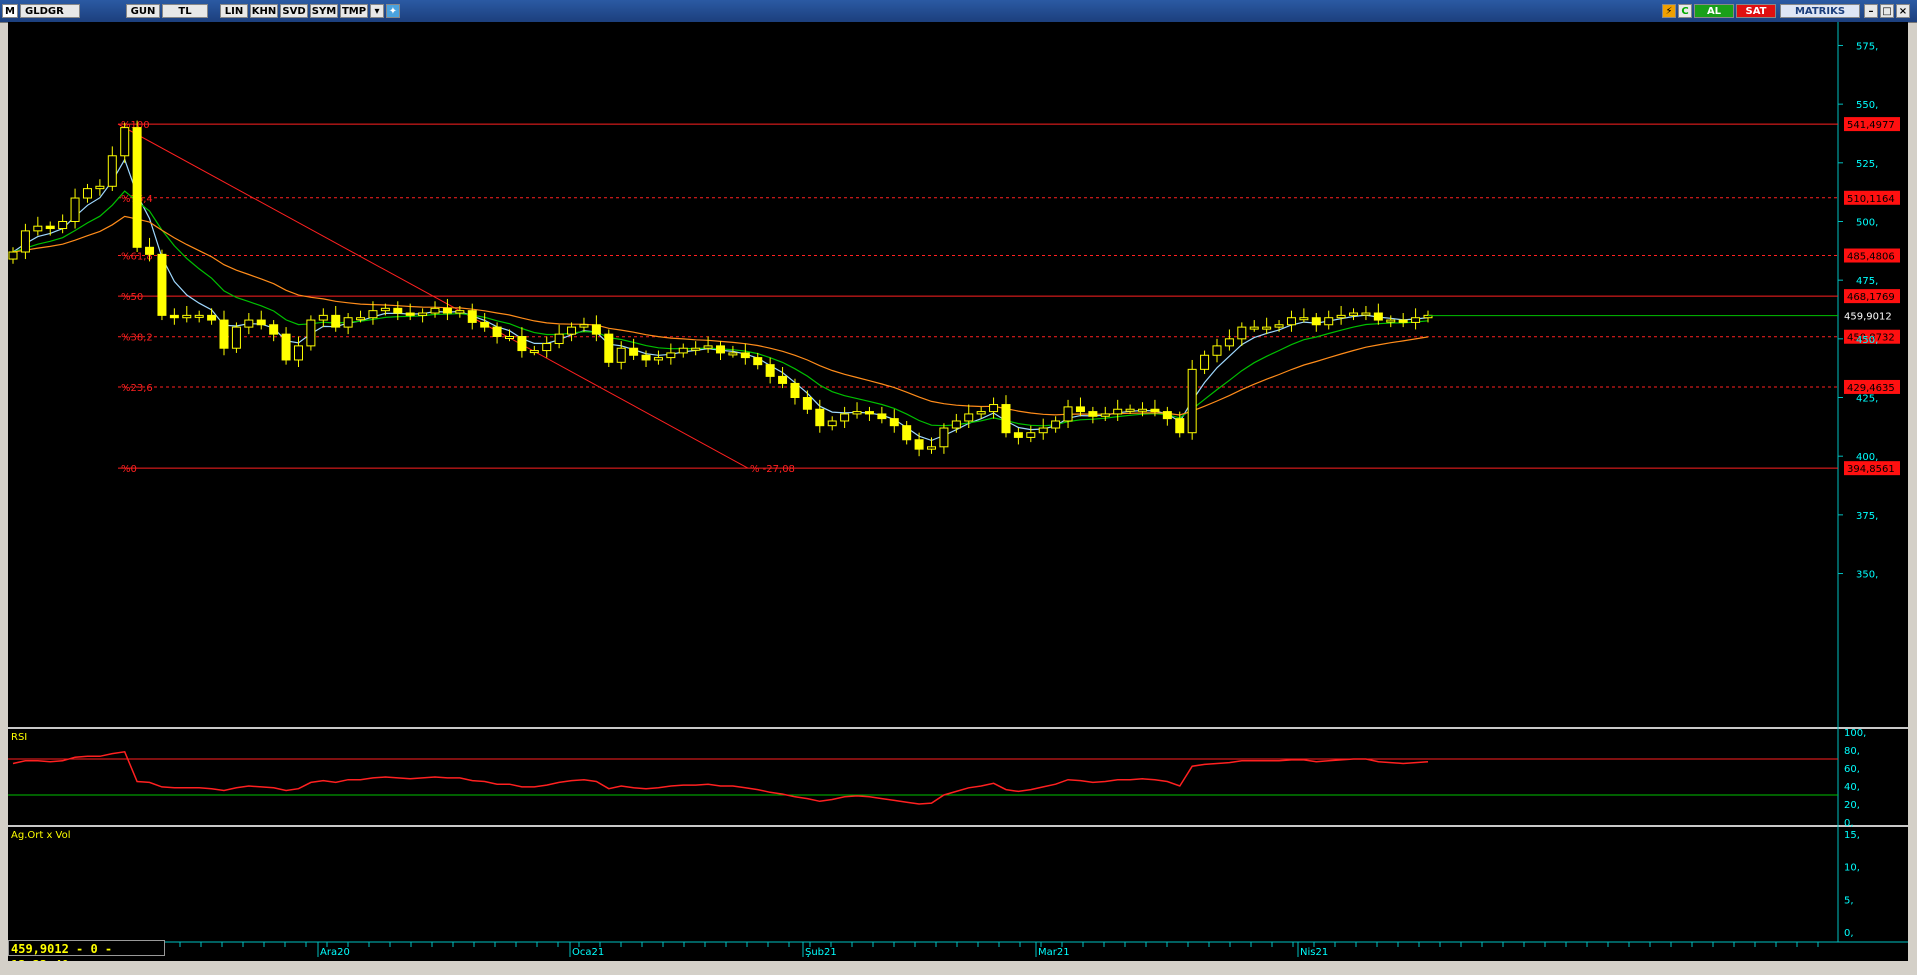 Image resolution: width=1917 pixels, height=975 pixels. What do you see at coordinates (1867, 281) in the screenshot?
I see `price-tick-label: 475,` at bounding box center [1867, 281].